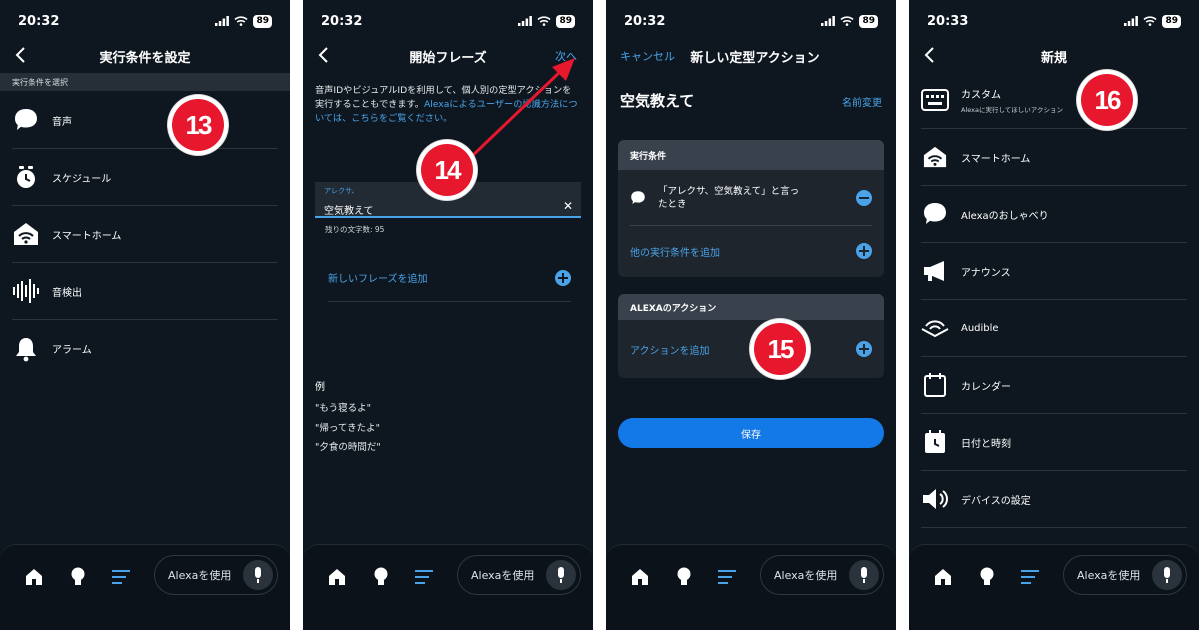  What do you see at coordinates (145, 348) in the screenshot?
I see `trigger-item-alarm: アラーム` at bounding box center [145, 348].